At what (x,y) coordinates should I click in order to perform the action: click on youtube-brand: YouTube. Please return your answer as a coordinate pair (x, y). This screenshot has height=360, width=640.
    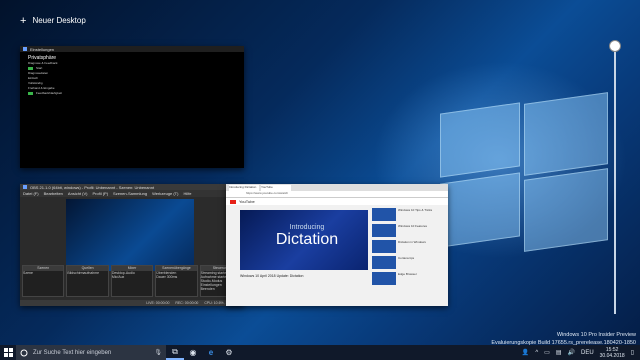
    Looking at the image, I should click on (247, 201).